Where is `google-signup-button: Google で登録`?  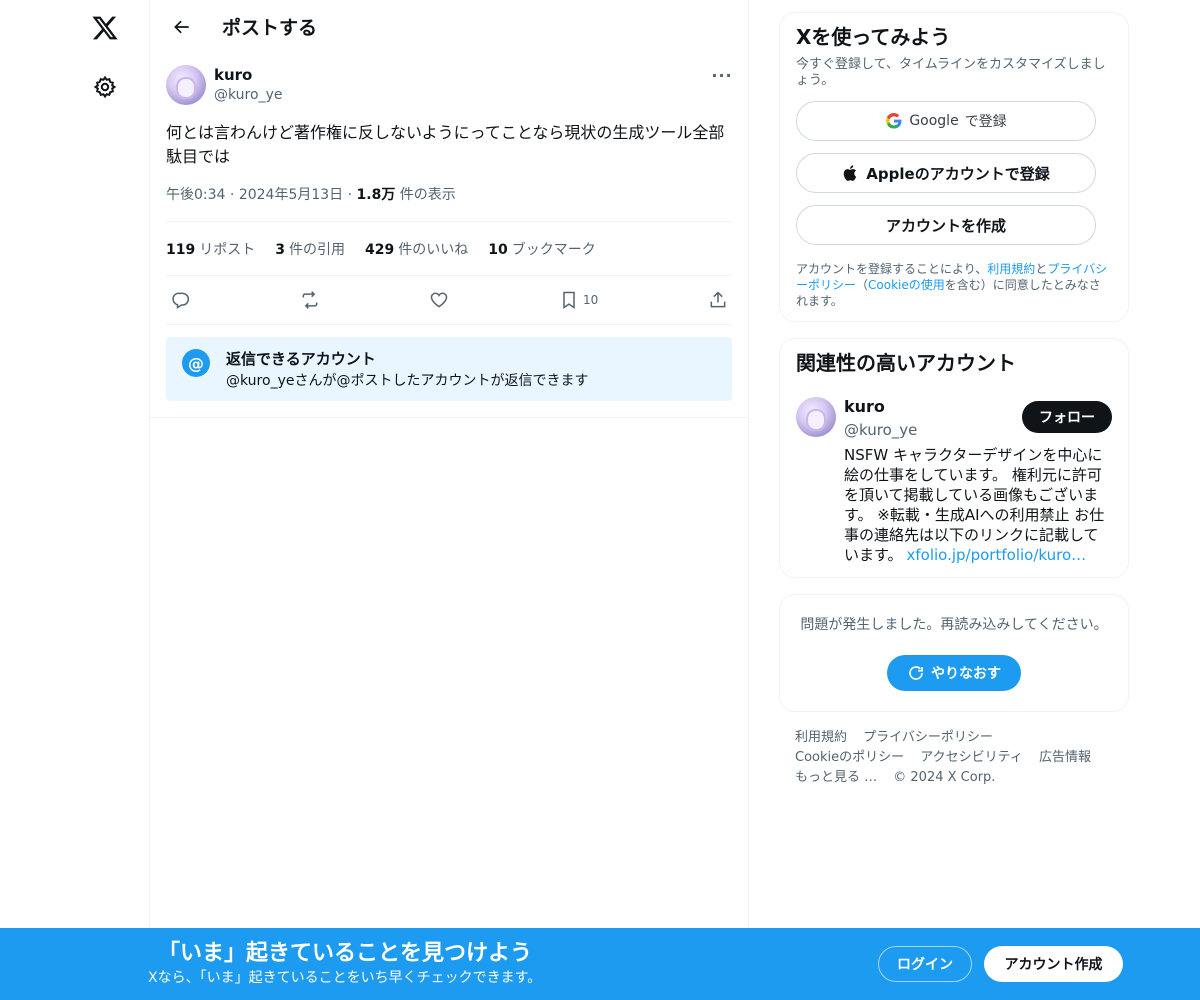 google-signup-button: Google で登録 is located at coordinates (946, 121).